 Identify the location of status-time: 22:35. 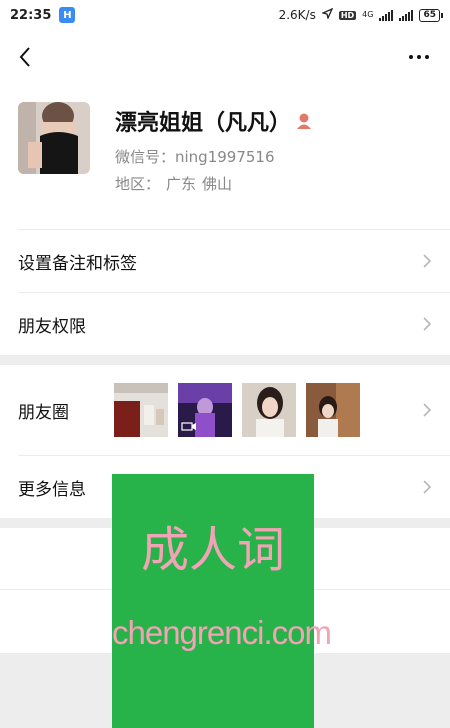
(31, 15).